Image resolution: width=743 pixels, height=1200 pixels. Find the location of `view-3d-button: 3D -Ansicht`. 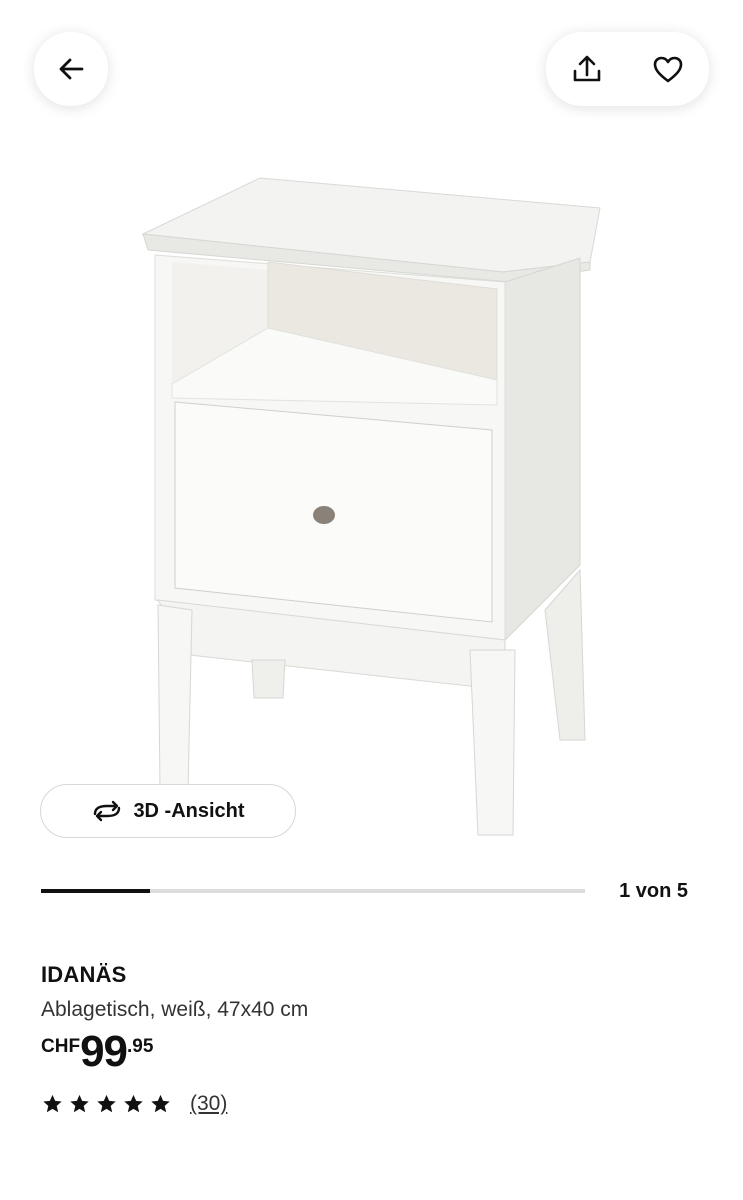

view-3d-button: 3D -Ansicht is located at coordinates (168, 811).